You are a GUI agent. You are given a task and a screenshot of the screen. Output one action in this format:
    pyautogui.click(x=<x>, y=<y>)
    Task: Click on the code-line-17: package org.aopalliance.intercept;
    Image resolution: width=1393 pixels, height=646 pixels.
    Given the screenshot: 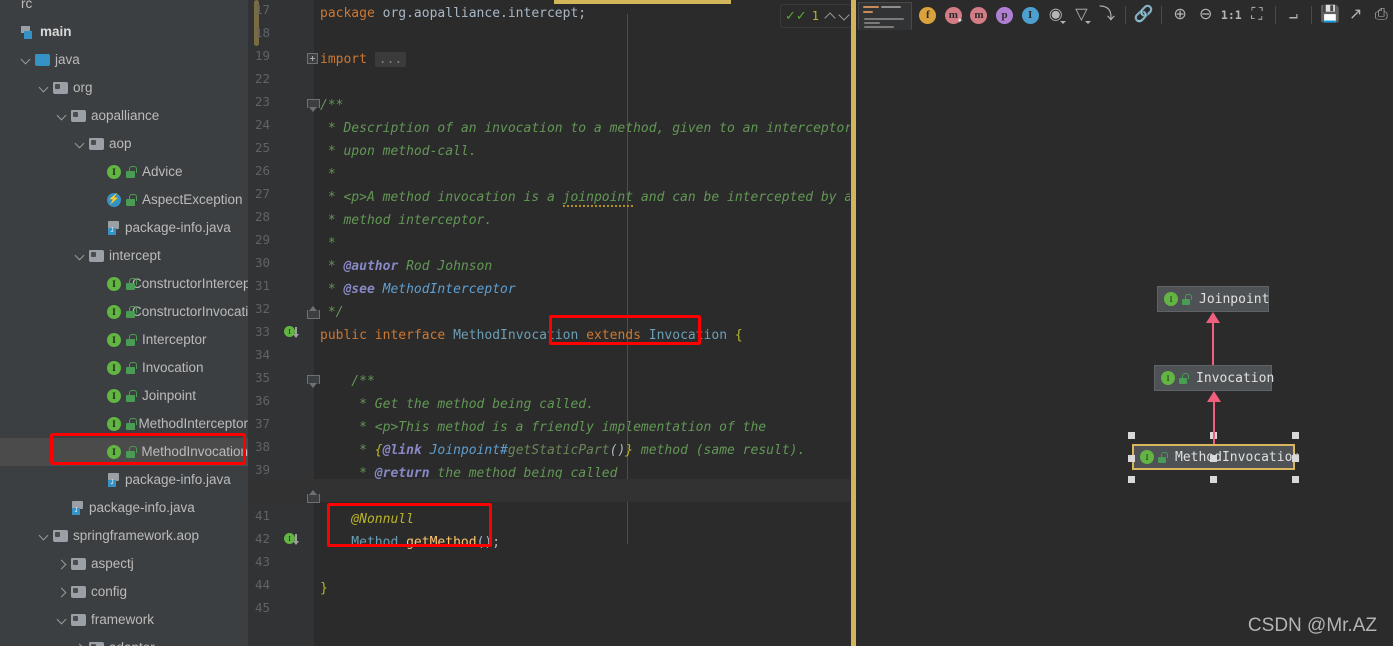 What is the action you would take?
    pyautogui.click(x=453, y=13)
    